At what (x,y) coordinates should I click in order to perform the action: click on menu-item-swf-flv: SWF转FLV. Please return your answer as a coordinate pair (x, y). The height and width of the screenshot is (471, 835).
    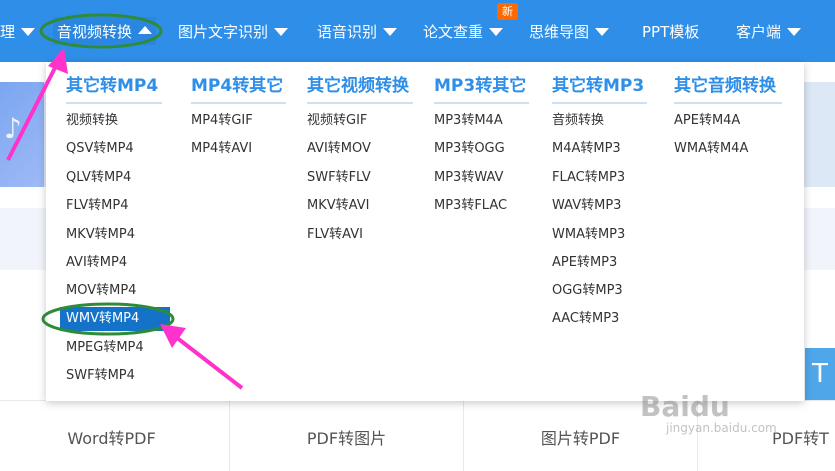
    Looking at the image, I should click on (339, 178).